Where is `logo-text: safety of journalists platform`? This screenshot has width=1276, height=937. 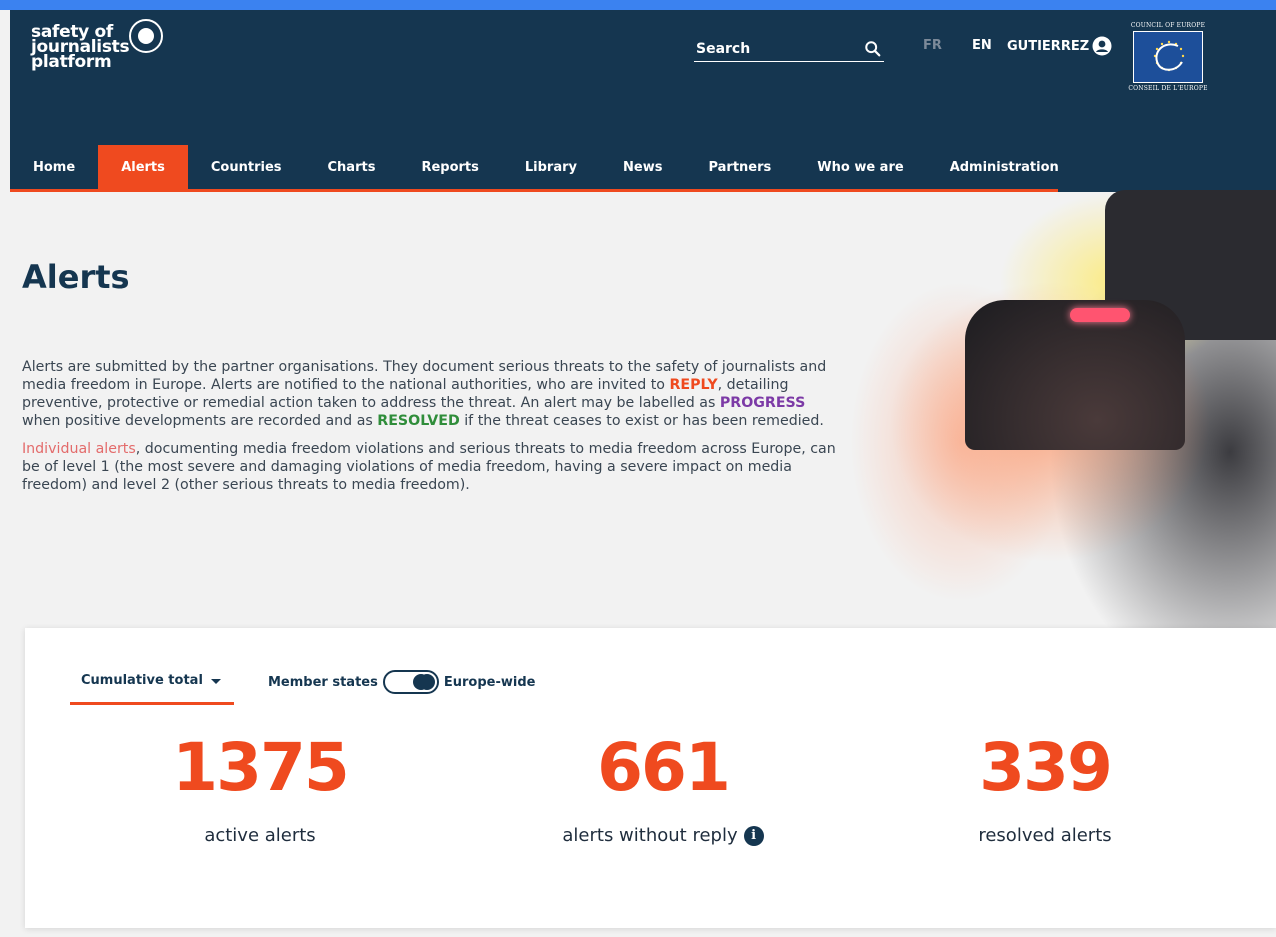 logo-text: safety of journalists platform is located at coordinates (80, 48).